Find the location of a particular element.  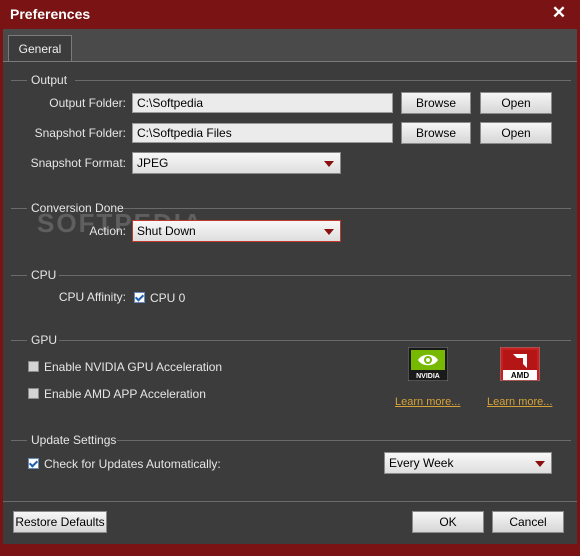

output-folder-field: C:\Softpedia is located at coordinates (262, 103).